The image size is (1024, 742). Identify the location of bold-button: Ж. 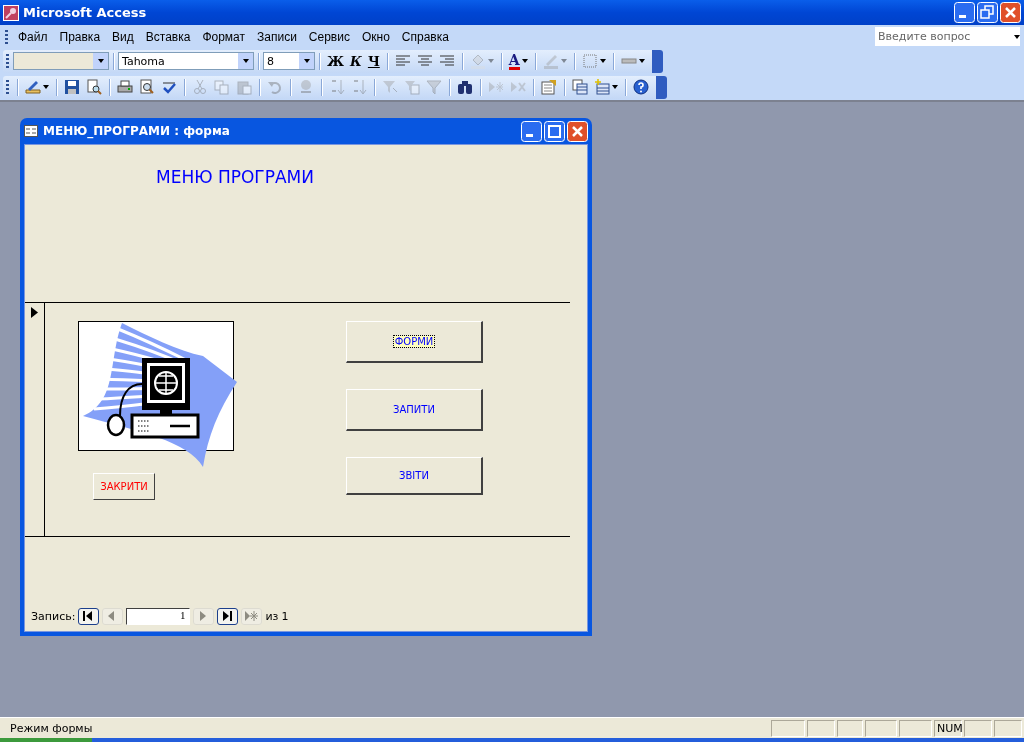
(336, 61).